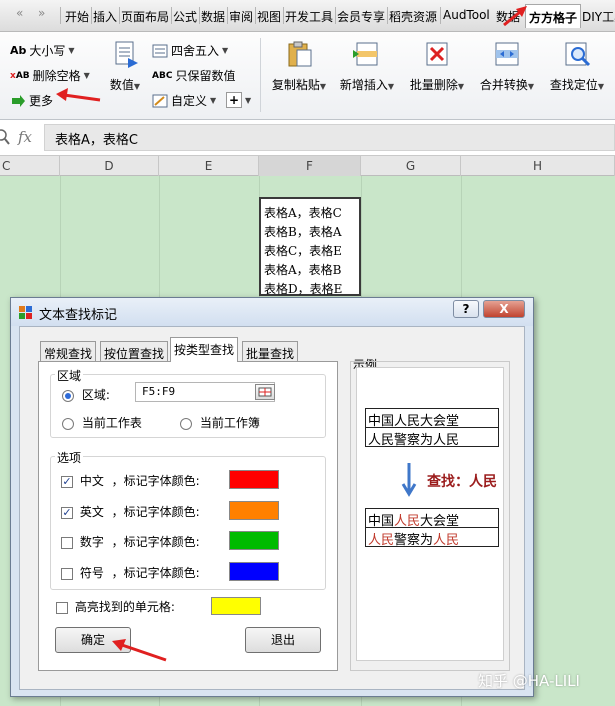 The height and width of the screenshot is (706, 615). I want to click on tab-type-find: 按类型查找, so click(204, 349).